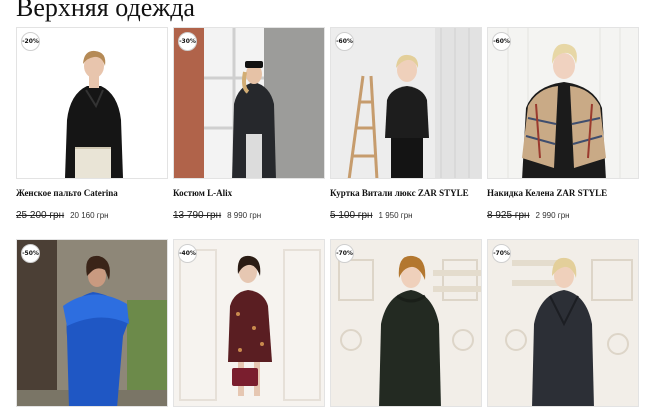  Describe the element at coordinates (92, 103) in the screenshot. I see `product-image: -20%` at that location.